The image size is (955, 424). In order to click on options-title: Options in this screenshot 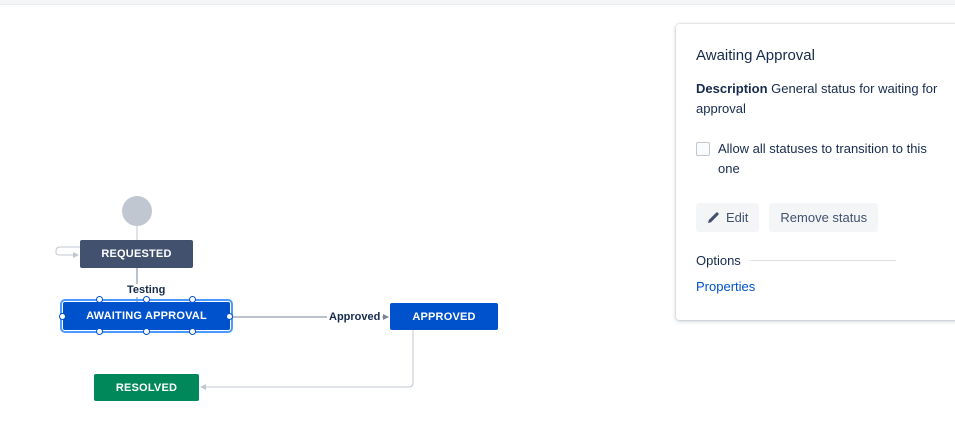, I will do `click(718, 260)`.